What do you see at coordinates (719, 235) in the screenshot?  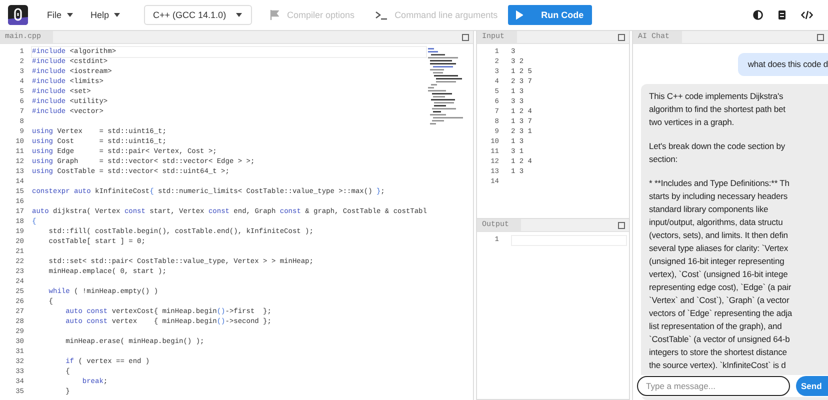 I see `message-text: (vectors, sets), and limits. It then defin` at bounding box center [719, 235].